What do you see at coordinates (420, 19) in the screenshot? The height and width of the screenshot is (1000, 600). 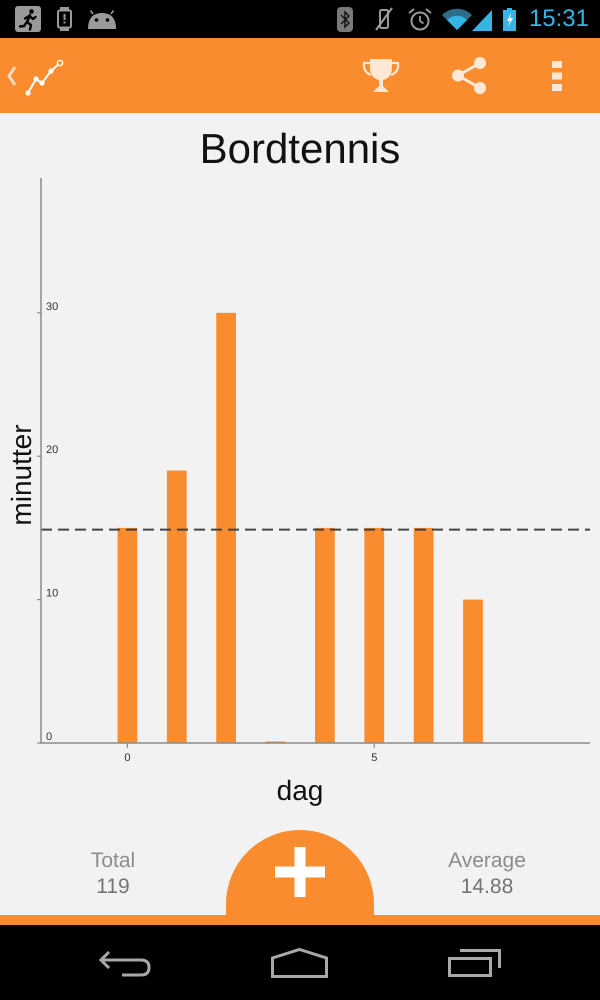 I see `alarm-clock-icon` at bounding box center [420, 19].